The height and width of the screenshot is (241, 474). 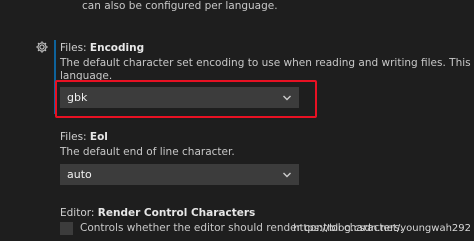 I want to click on setting-title: Editor: Render Control Characters, so click(x=157, y=213).